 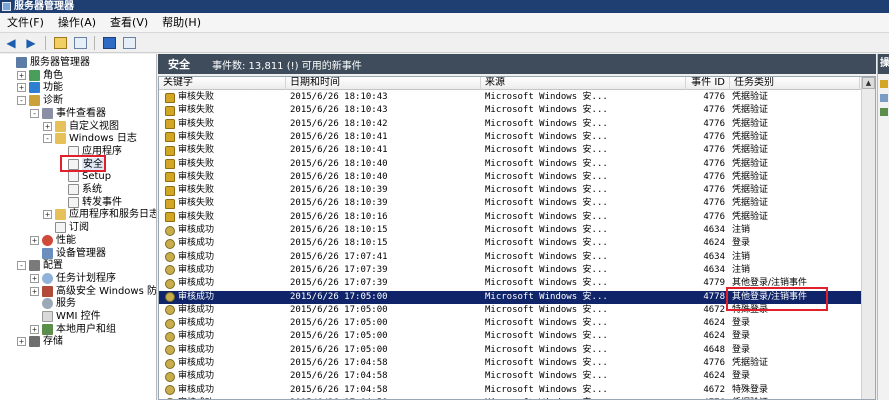 I want to click on column-header-keyword: 关键字, so click(x=222, y=83).